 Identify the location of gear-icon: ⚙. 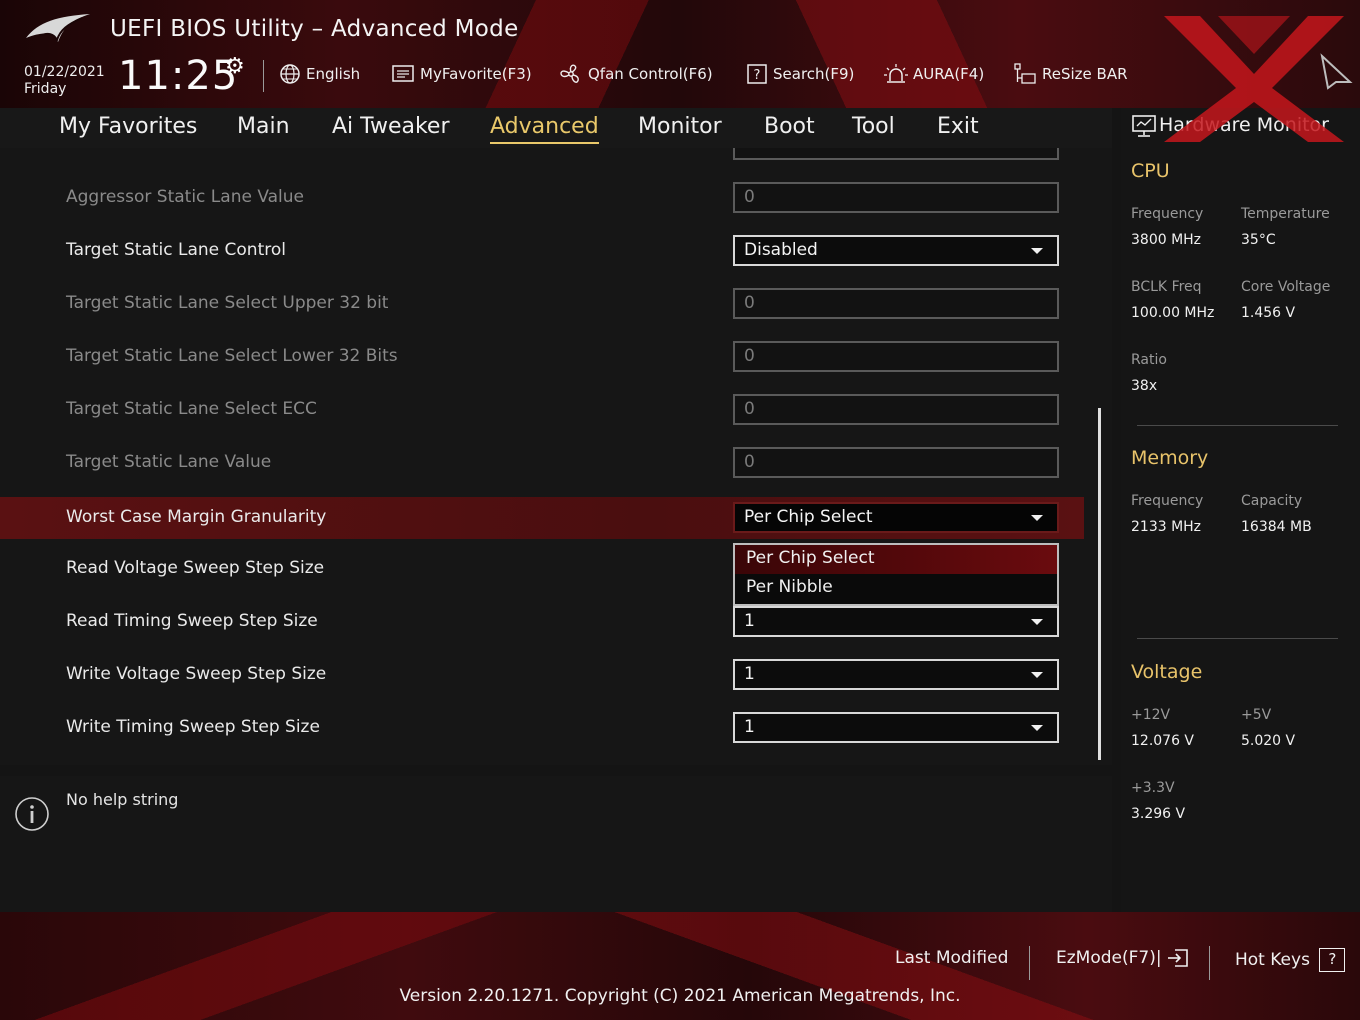
(235, 66).